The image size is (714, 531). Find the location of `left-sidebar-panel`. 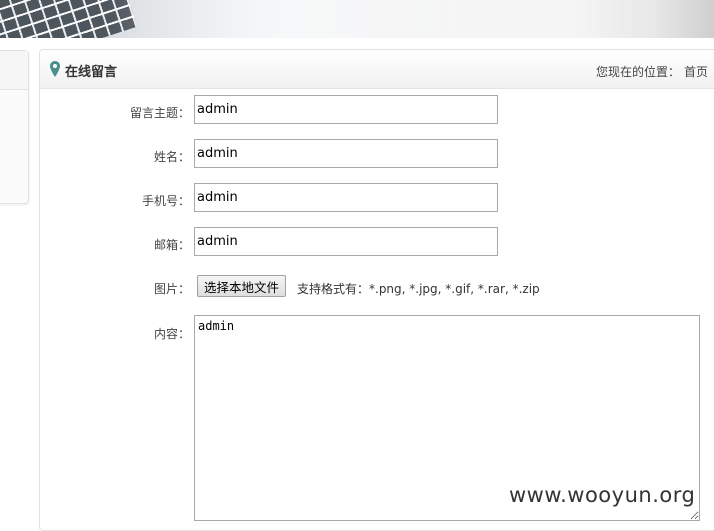

left-sidebar-panel is located at coordinates (14, 127).